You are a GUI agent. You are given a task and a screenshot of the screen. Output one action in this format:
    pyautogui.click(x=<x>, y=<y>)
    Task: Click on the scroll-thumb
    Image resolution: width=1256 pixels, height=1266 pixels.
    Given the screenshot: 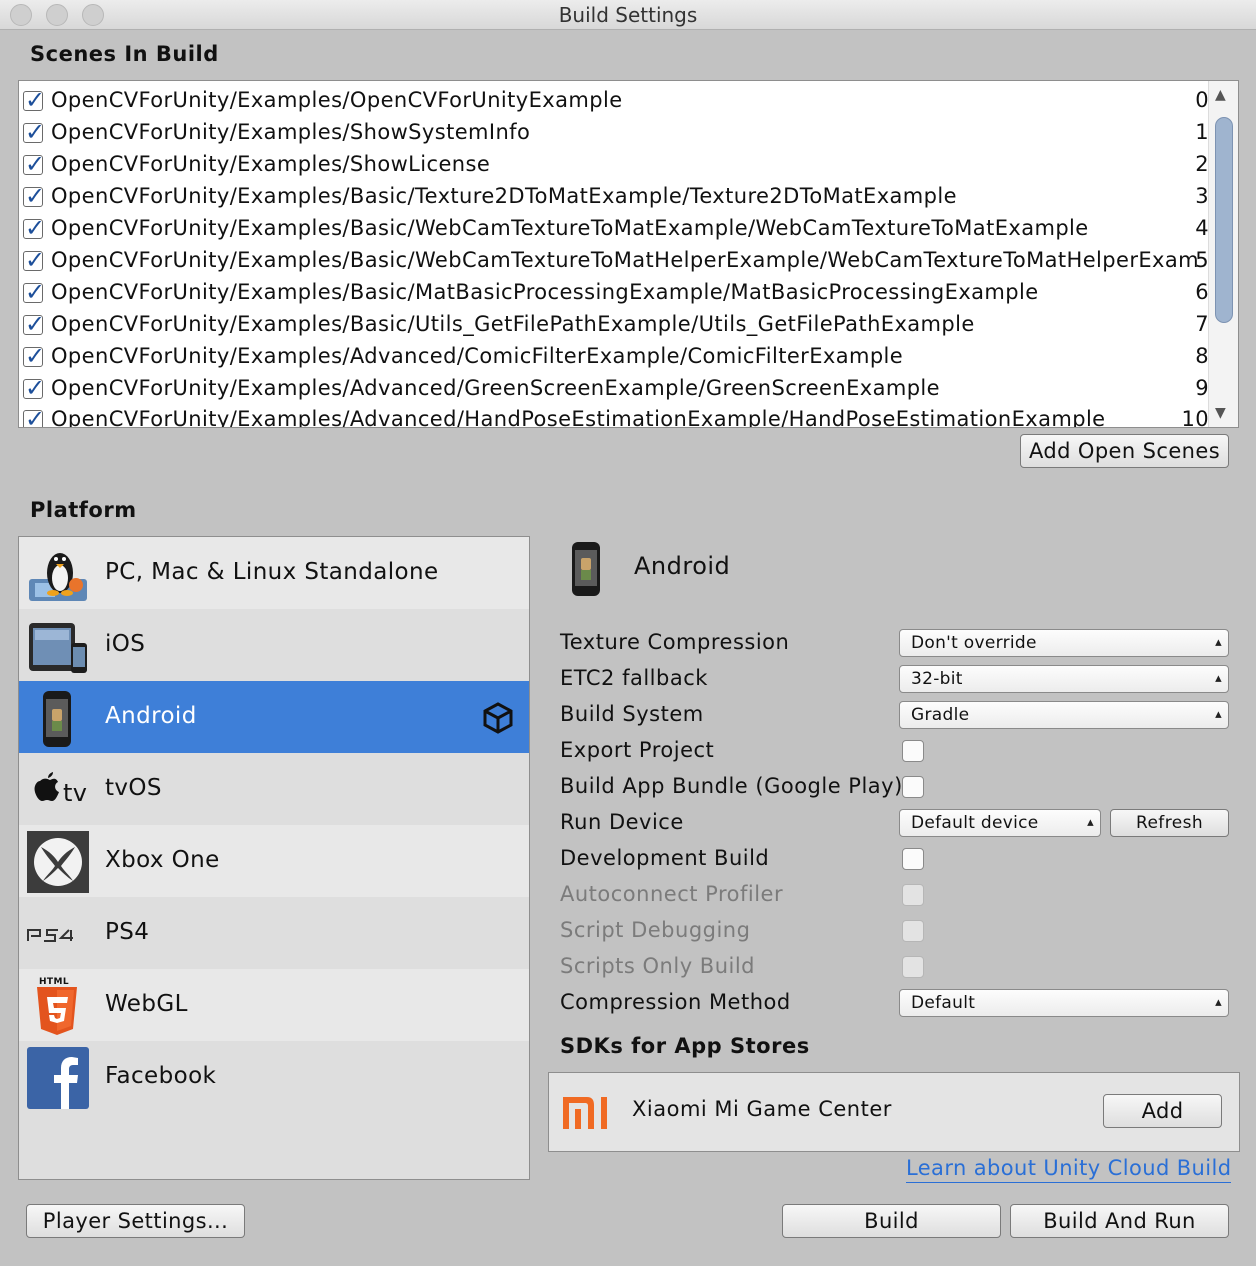 What is the action you would take?
    pyautogui.click(x=1224, y=220)
    